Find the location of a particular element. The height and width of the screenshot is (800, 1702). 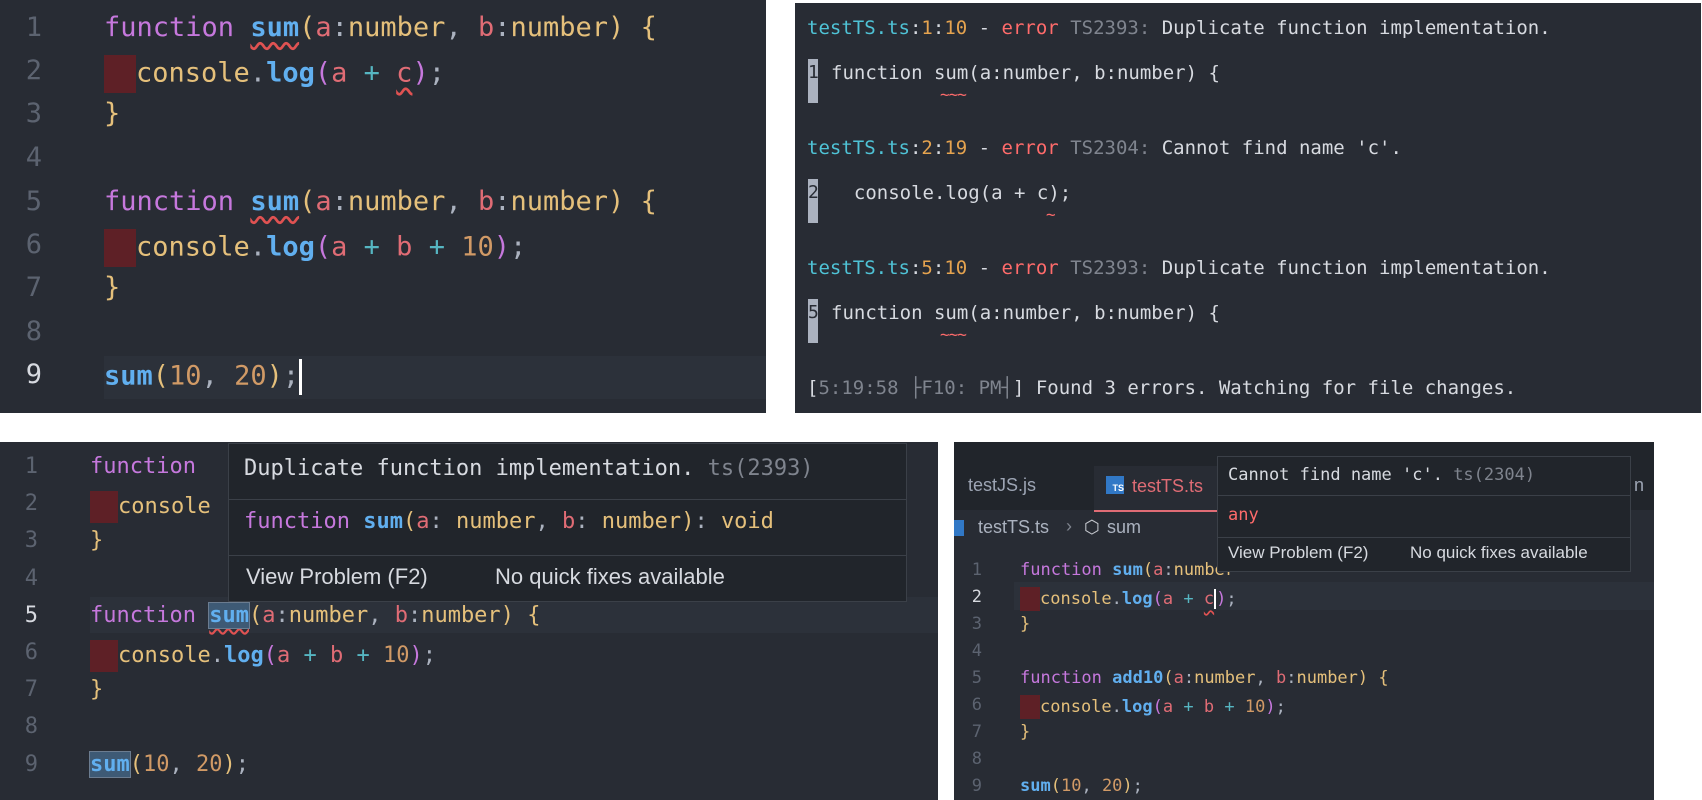

code-line-2: console is located at coordinates (150, 507).